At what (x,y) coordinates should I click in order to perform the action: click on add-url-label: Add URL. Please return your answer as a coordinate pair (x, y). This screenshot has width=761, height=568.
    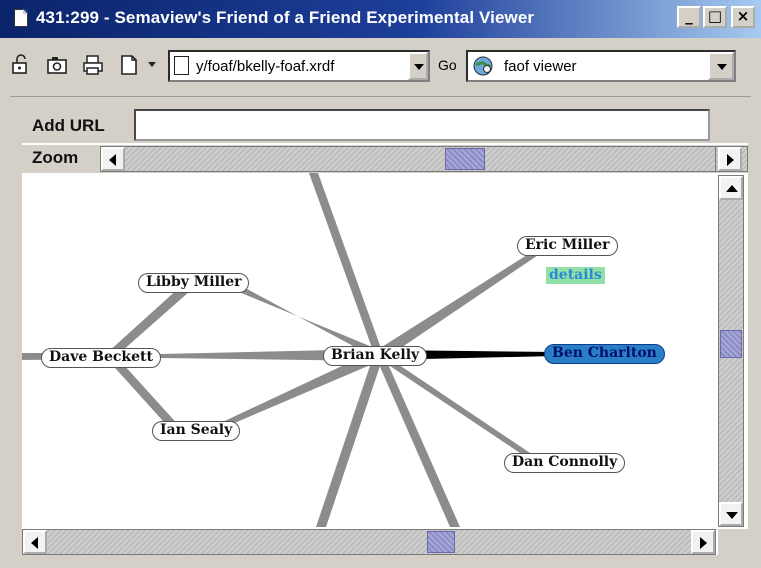
    Looking at the image, I should click on (68, 125).